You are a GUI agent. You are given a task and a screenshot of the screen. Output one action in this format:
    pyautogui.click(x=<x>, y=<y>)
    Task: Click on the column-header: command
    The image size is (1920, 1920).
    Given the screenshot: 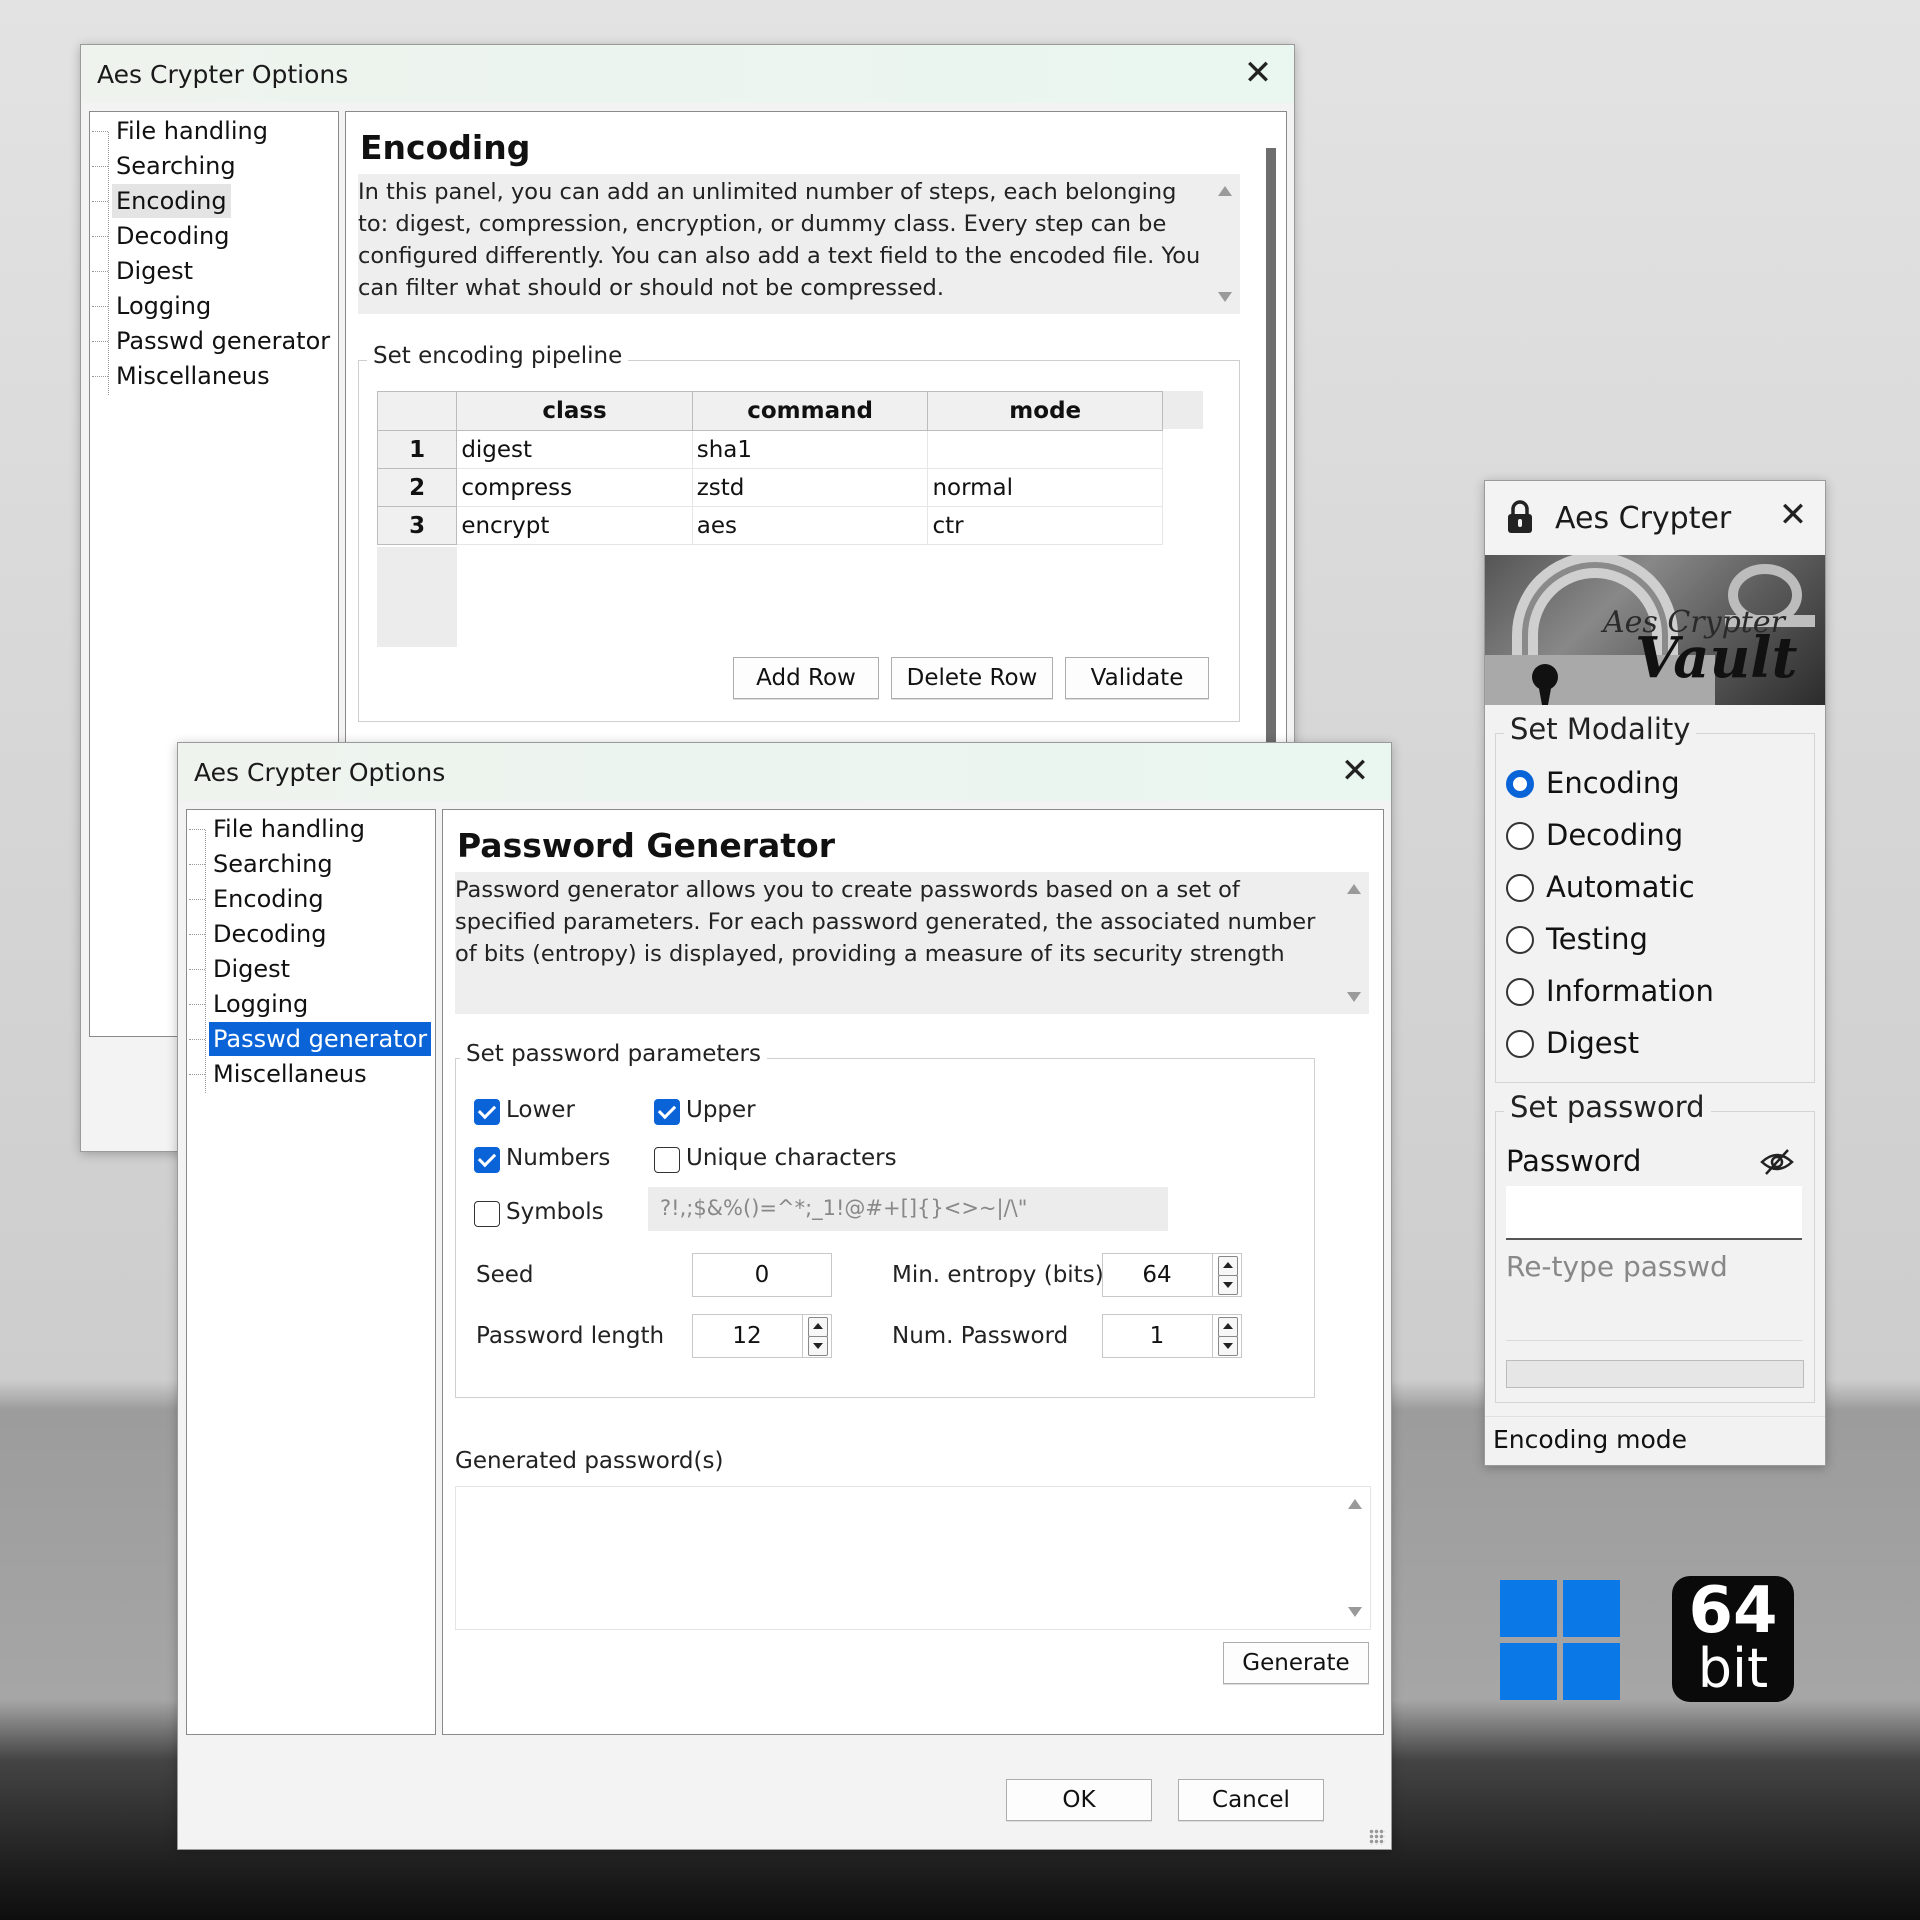 What is the action you would take?
    pyautogui.click(x=810, y=411)
    